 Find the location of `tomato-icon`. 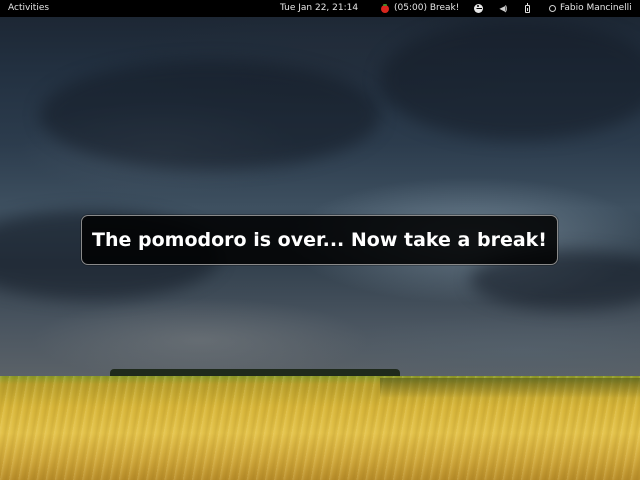

tomato-icon is located at coordinates (385, 8).